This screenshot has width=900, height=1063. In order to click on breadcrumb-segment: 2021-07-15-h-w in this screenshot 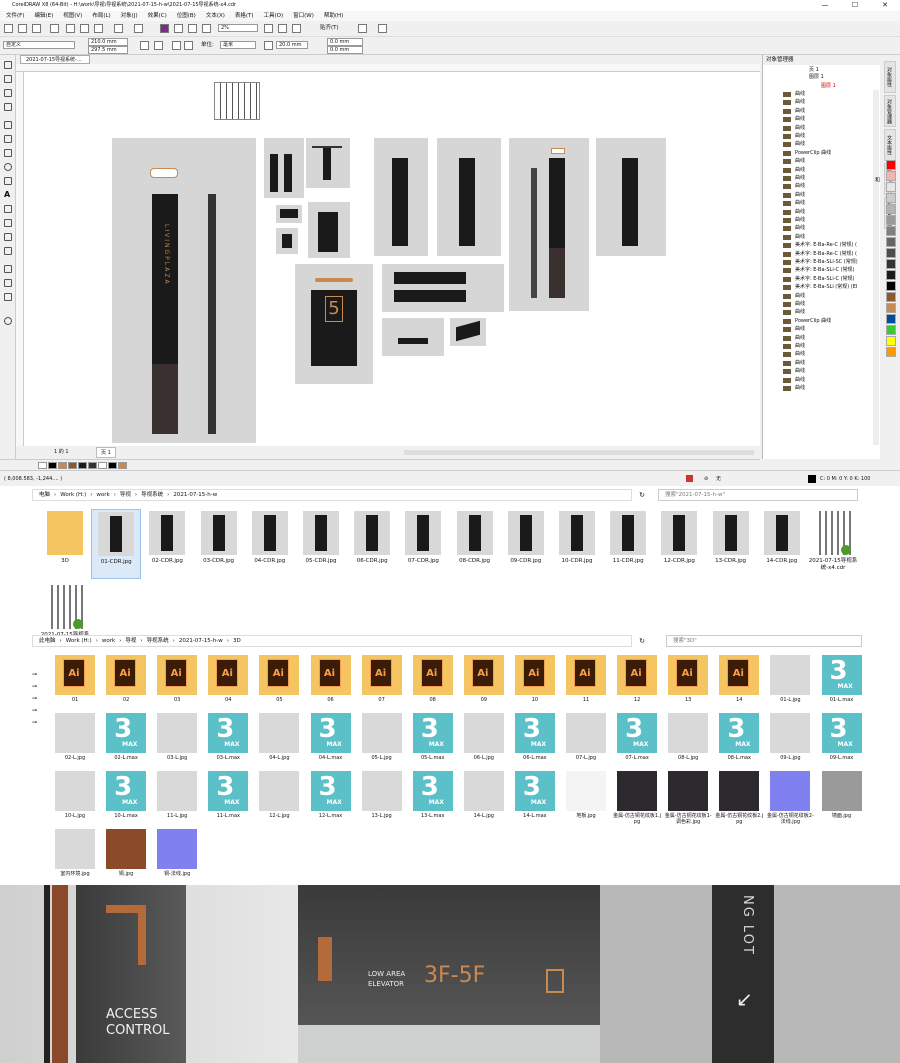, I will do `click(195, 495)`.